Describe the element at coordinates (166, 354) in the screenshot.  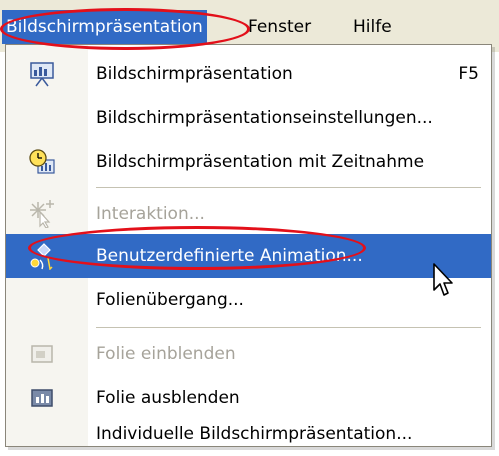
I see `menu-item-label: Folie einblenden` at that location.